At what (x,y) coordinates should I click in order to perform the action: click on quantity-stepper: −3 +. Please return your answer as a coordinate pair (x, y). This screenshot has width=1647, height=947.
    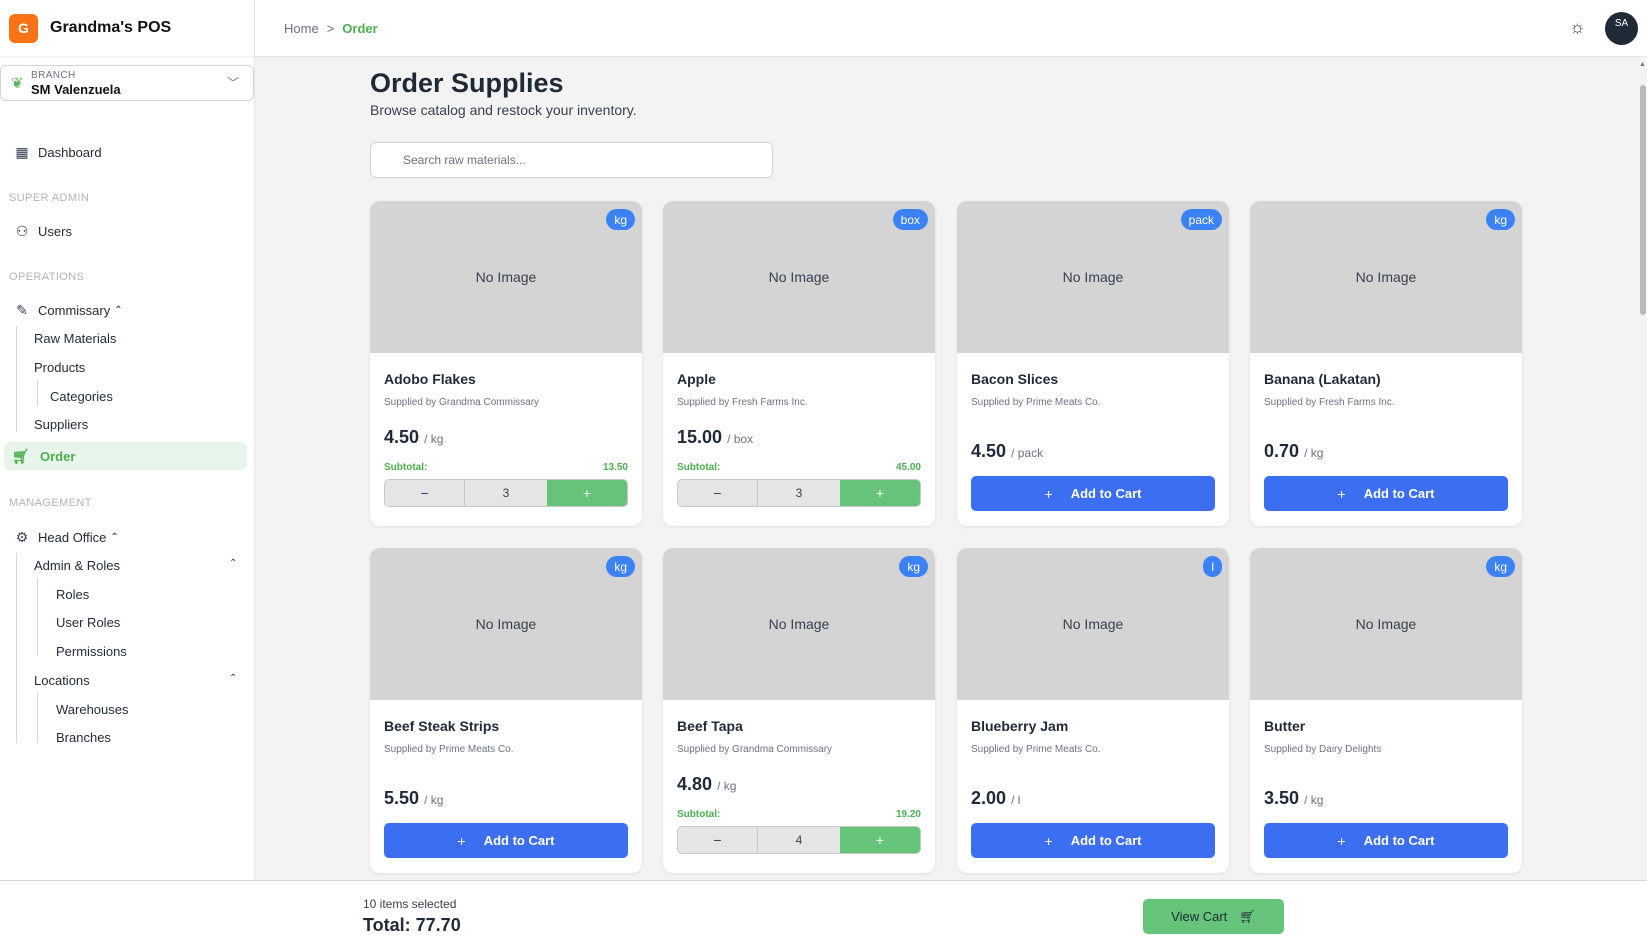
    Looking at the image, I should click on (799, 493).